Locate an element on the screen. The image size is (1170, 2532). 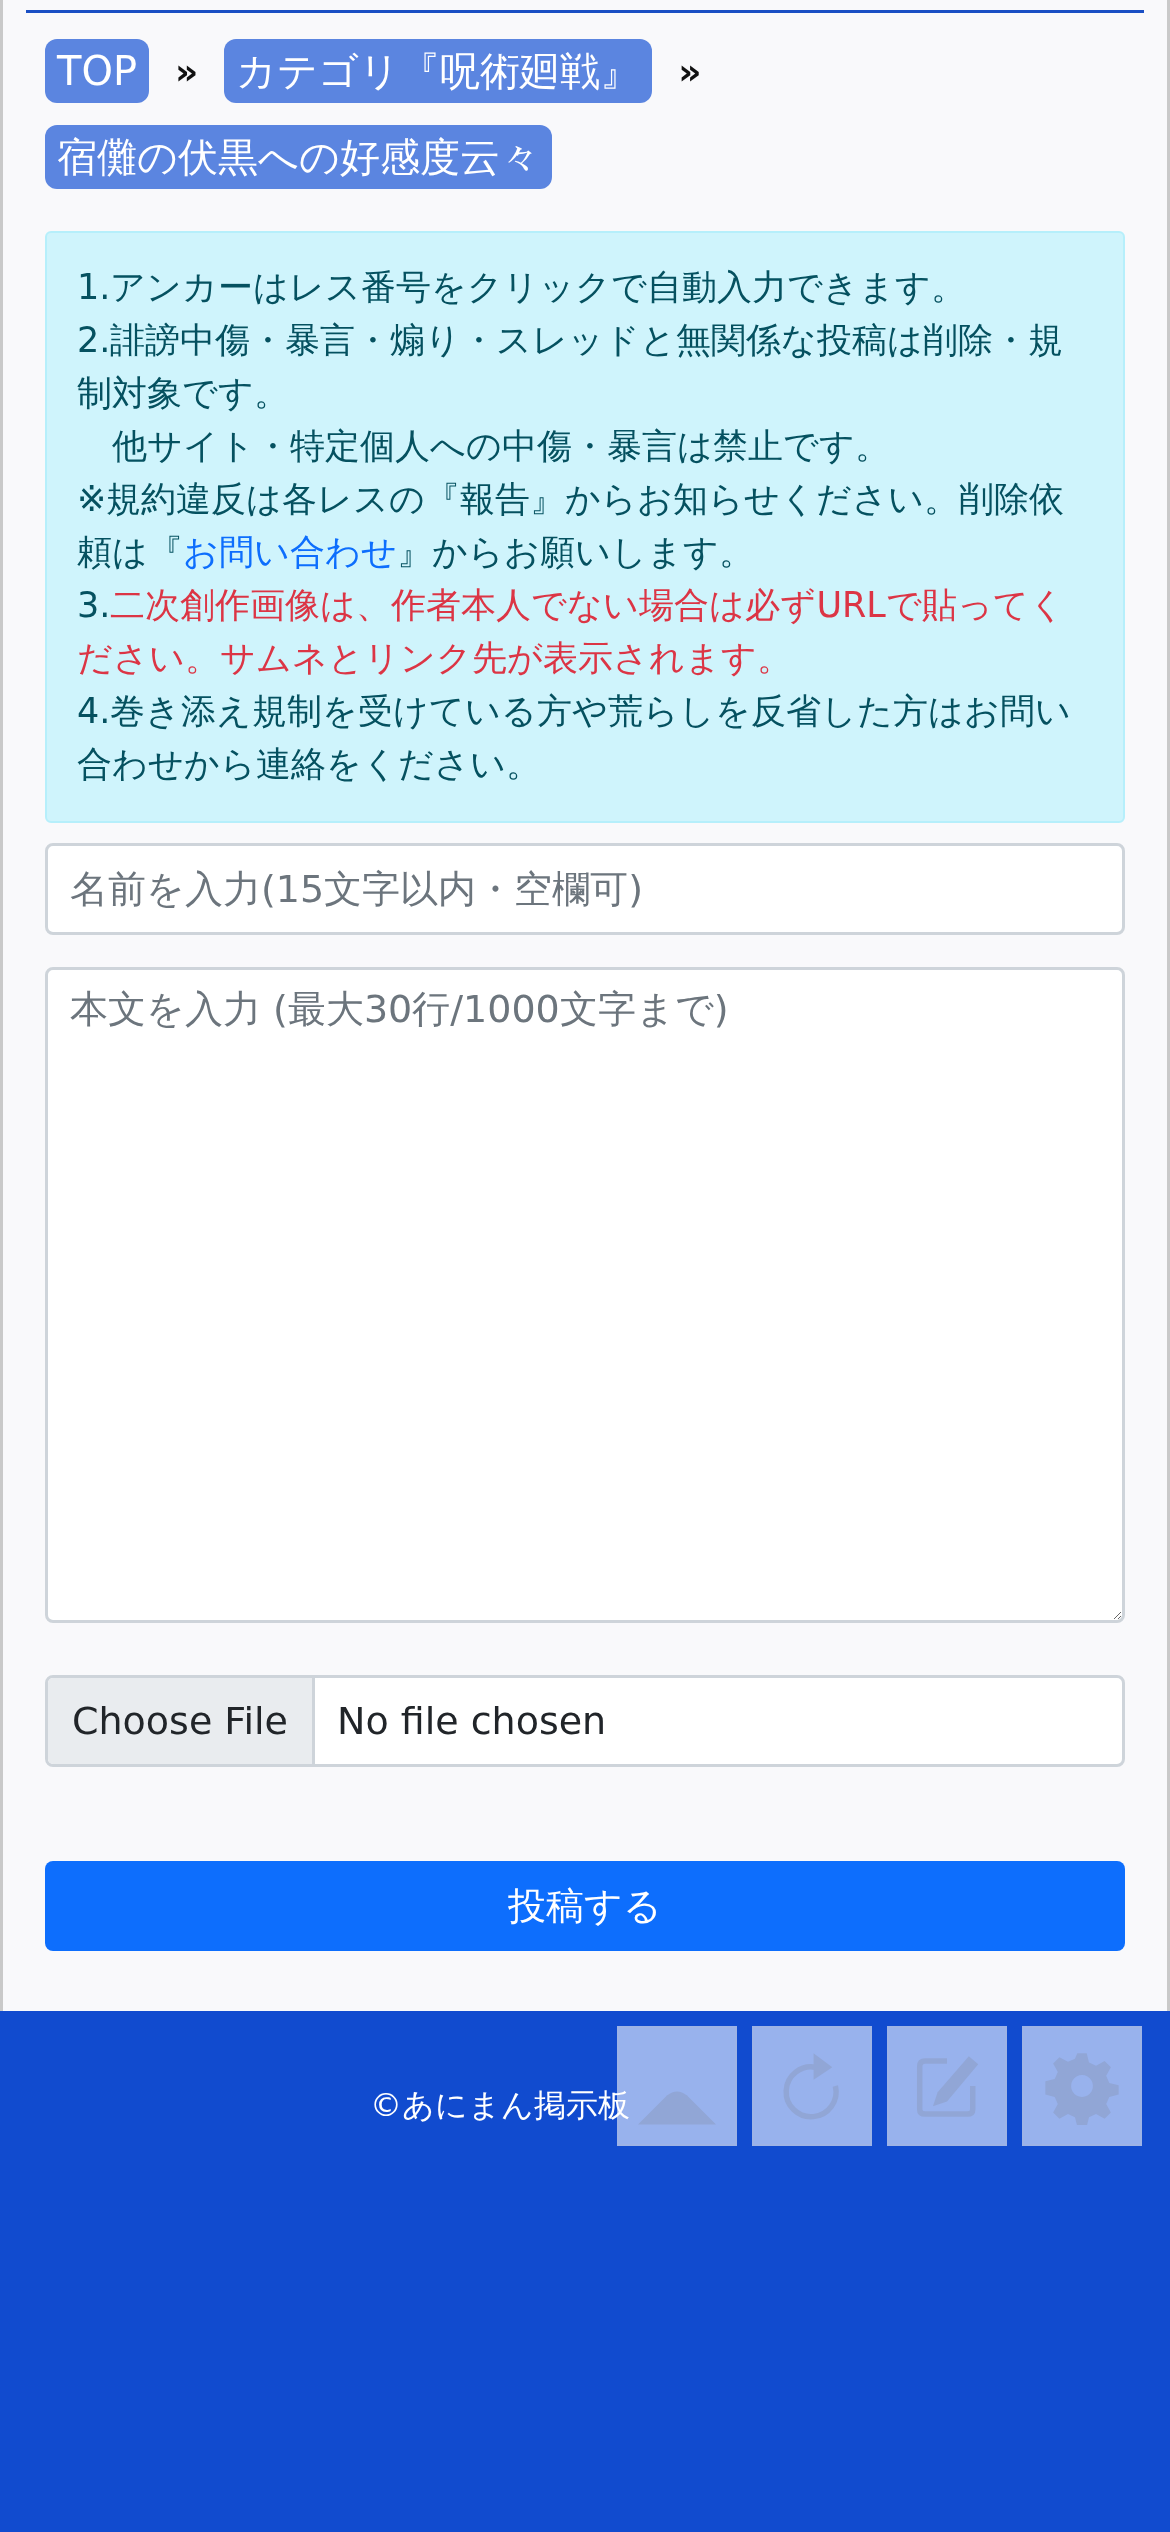
file-field: Choose File No file chosen is located at coordinates (585, 1721).